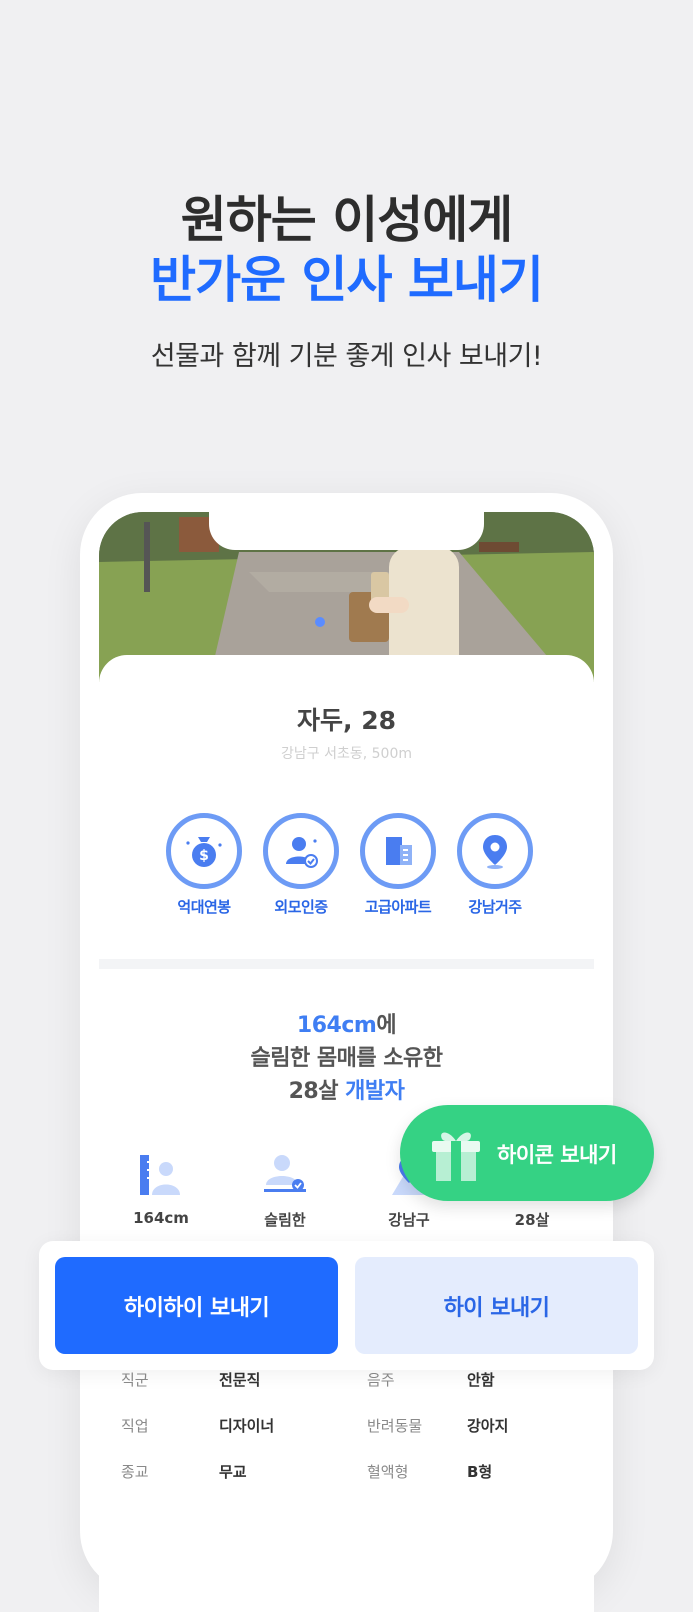 The width and height of the screenshot is (693, 1612). I want to click on badge-label: 외모인증, so click(301, 907).